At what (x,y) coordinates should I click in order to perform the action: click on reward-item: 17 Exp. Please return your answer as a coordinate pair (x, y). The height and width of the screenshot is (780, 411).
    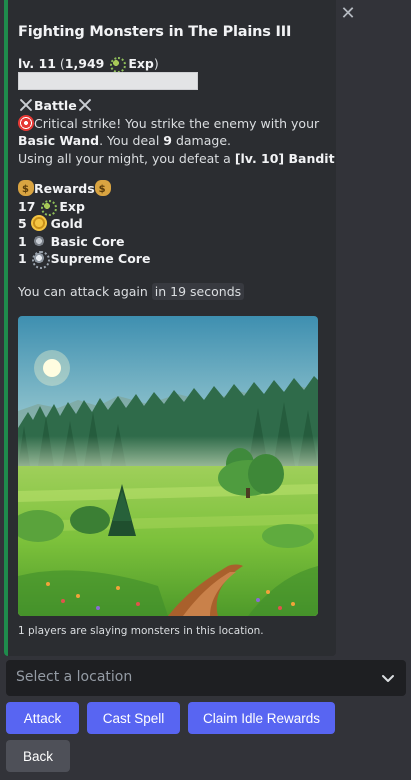
    Looking at the image, I should click on (84, 206).